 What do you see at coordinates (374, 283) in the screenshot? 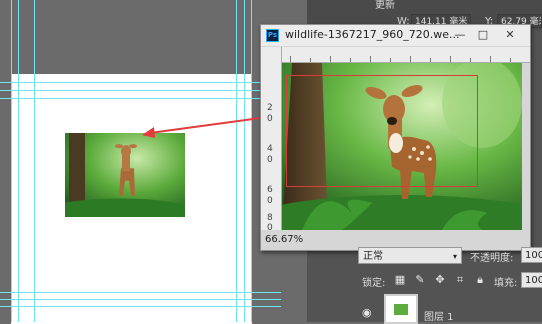
I see `lock-label: 锁定:` at bounding box center [374, 283].